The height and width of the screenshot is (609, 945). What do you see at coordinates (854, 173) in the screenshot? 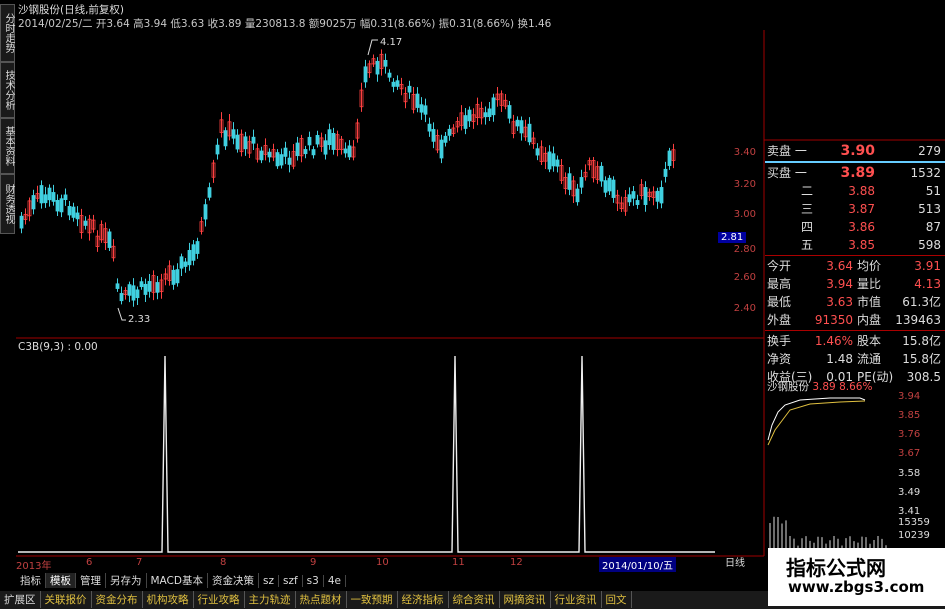
I see `buy-row: 买盘 一 3.89 1532` at bounding box center [854, 173].